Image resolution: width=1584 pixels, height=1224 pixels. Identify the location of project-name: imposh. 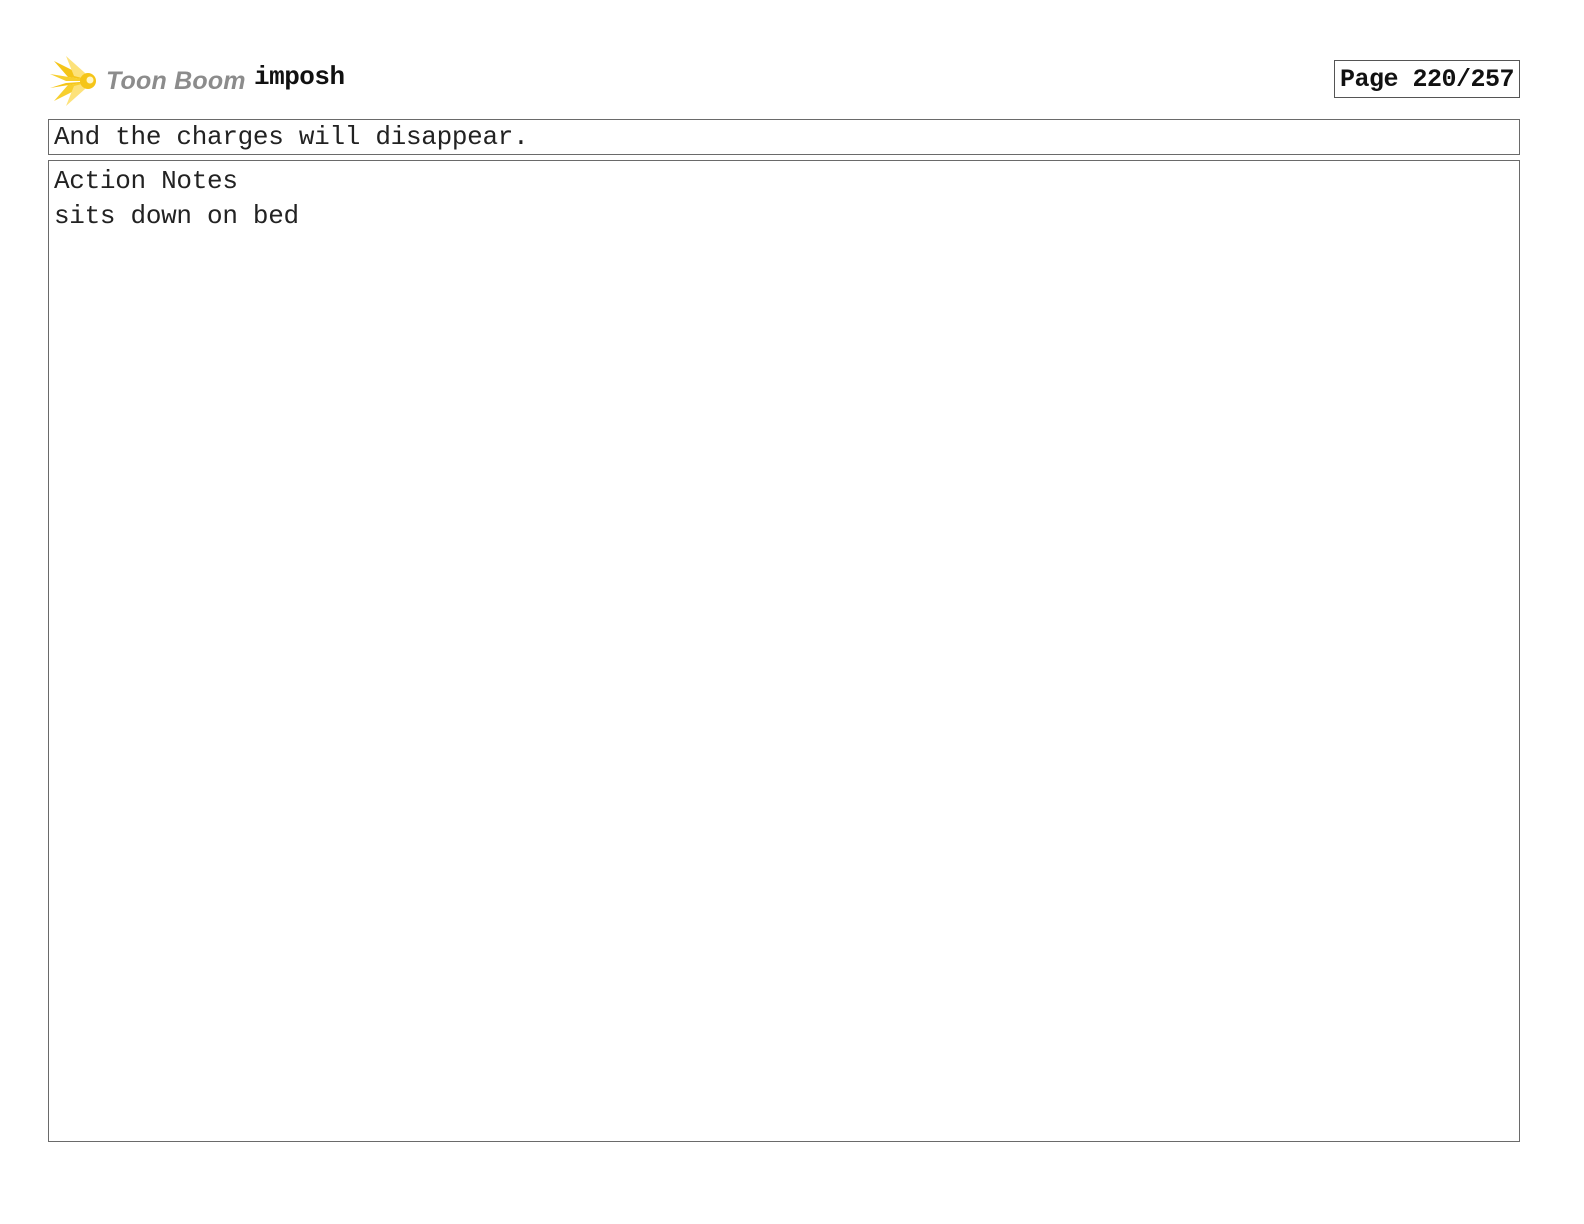
(299, 77).